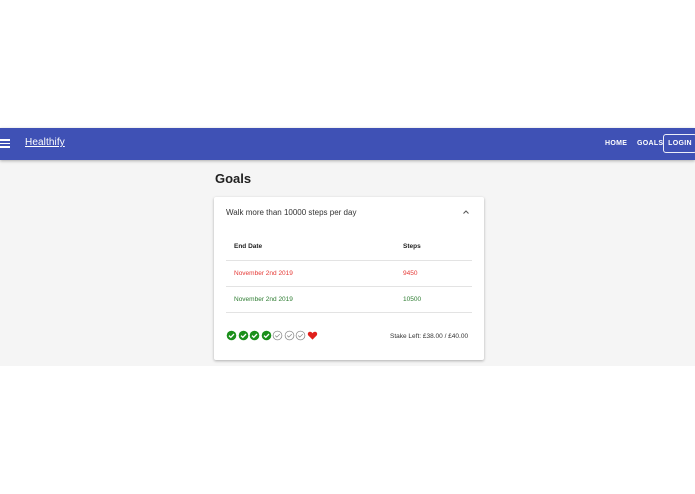  What do you see at coordinates (248, 246) in the screenshot?
I see `column-header-end-date: End Date` at bounding box center [248, 246].